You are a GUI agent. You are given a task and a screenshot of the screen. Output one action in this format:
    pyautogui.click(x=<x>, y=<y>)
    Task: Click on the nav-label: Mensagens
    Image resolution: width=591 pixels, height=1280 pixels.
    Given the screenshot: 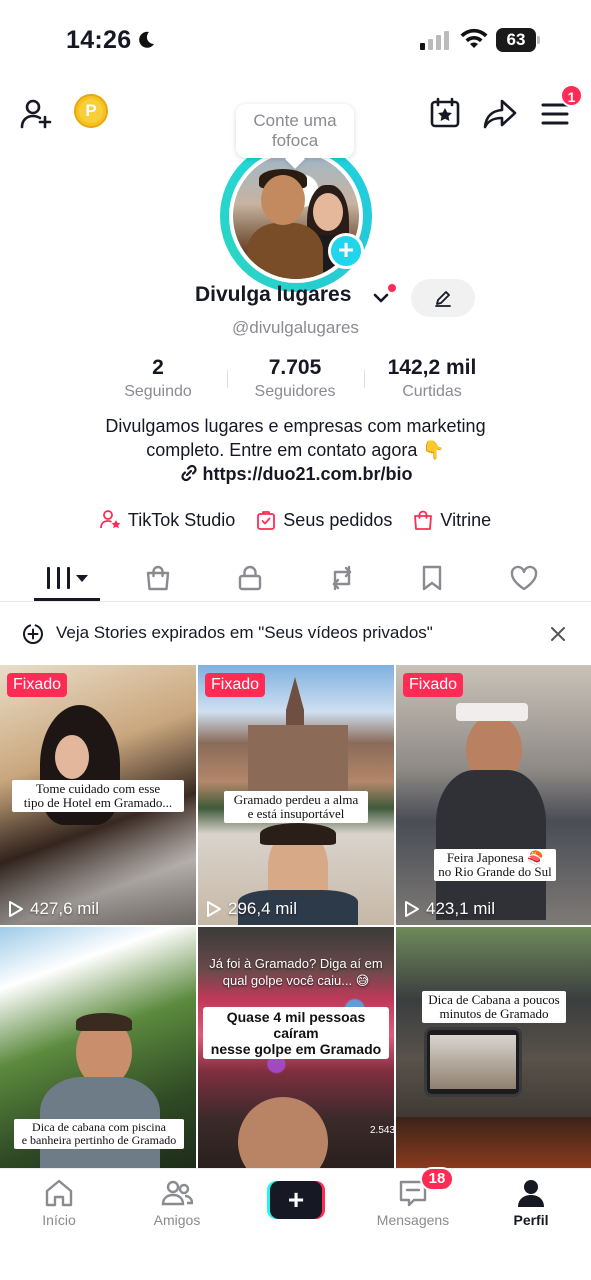 What is the action you would take?
    pyautogui.click(x=413, y=1220)
    